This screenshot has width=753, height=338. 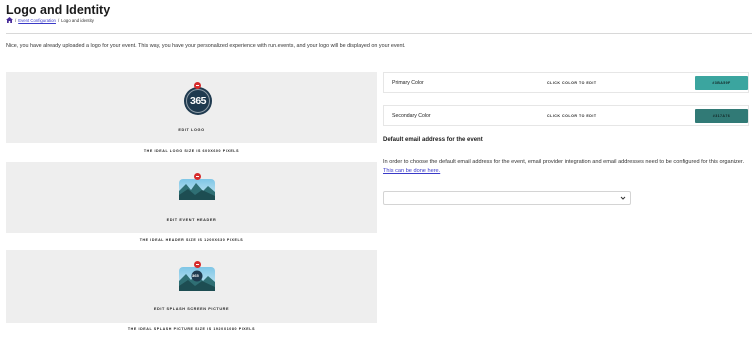 I want to click on breadcrumb-link-event-configuration: Event Configuration, so click(x=37, y=20).